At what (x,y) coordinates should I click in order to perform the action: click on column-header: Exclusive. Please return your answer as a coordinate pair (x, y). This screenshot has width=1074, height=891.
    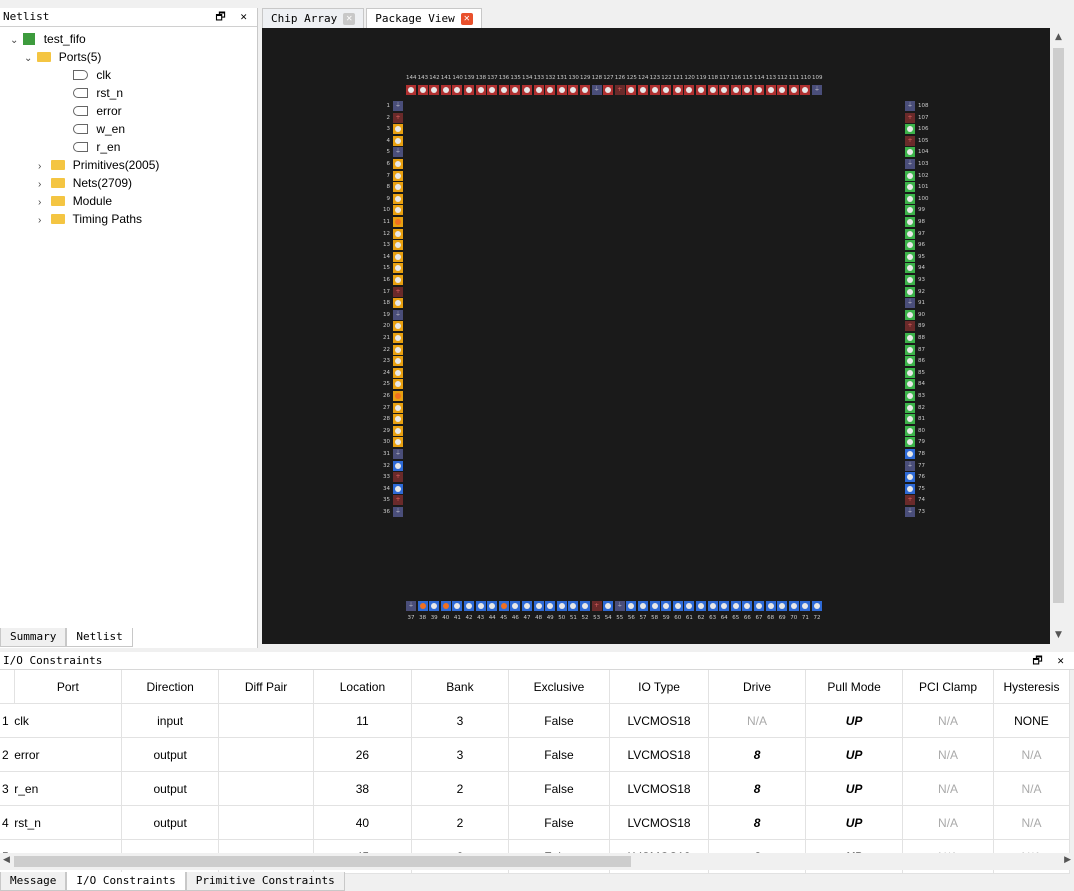
    Looking at the image, I should click on (559, 687).